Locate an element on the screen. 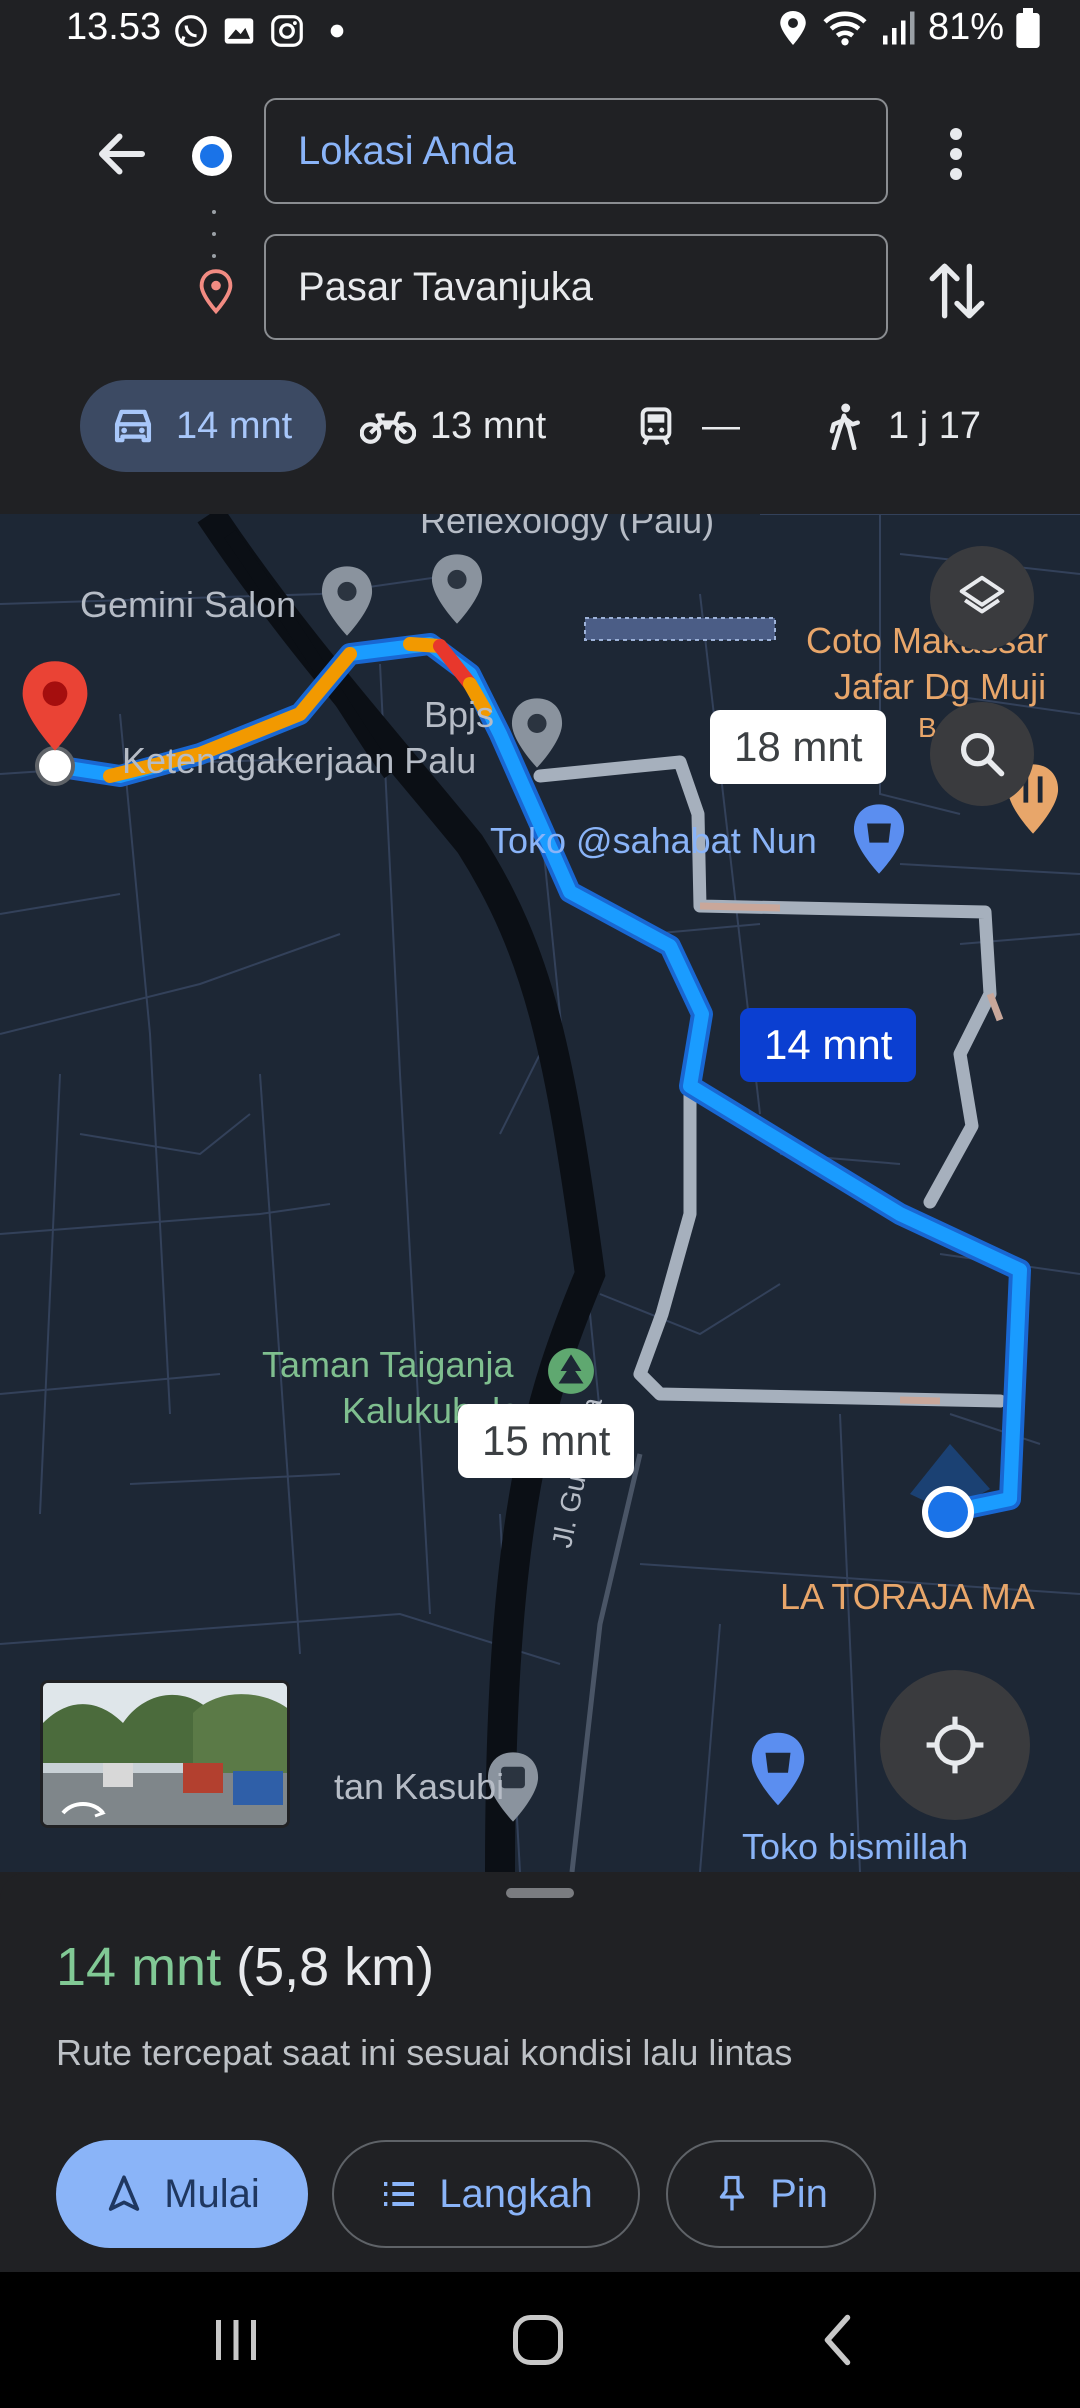 This screenshot has width=1080, height=2408. battery-icon is located at coordinates (1028, 27).